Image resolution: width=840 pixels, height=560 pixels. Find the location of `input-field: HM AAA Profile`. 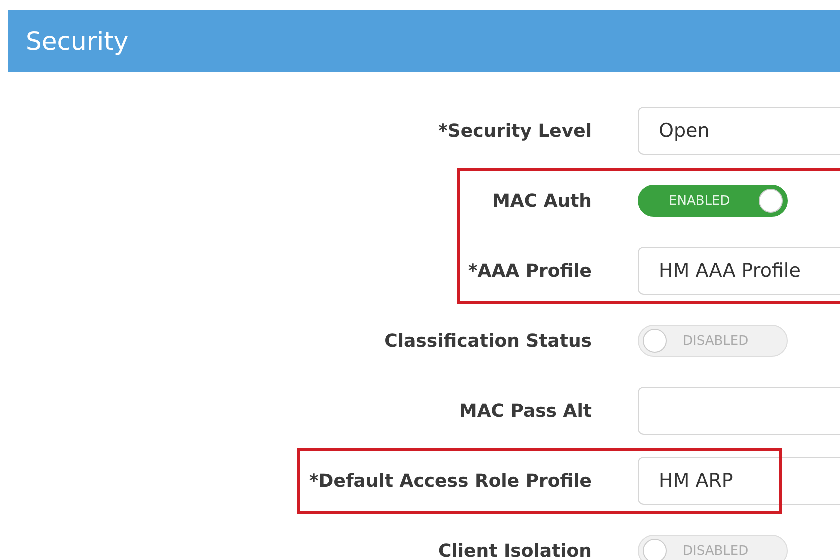

input-field: HM AAA Profile is located at coordinates (739, 271).